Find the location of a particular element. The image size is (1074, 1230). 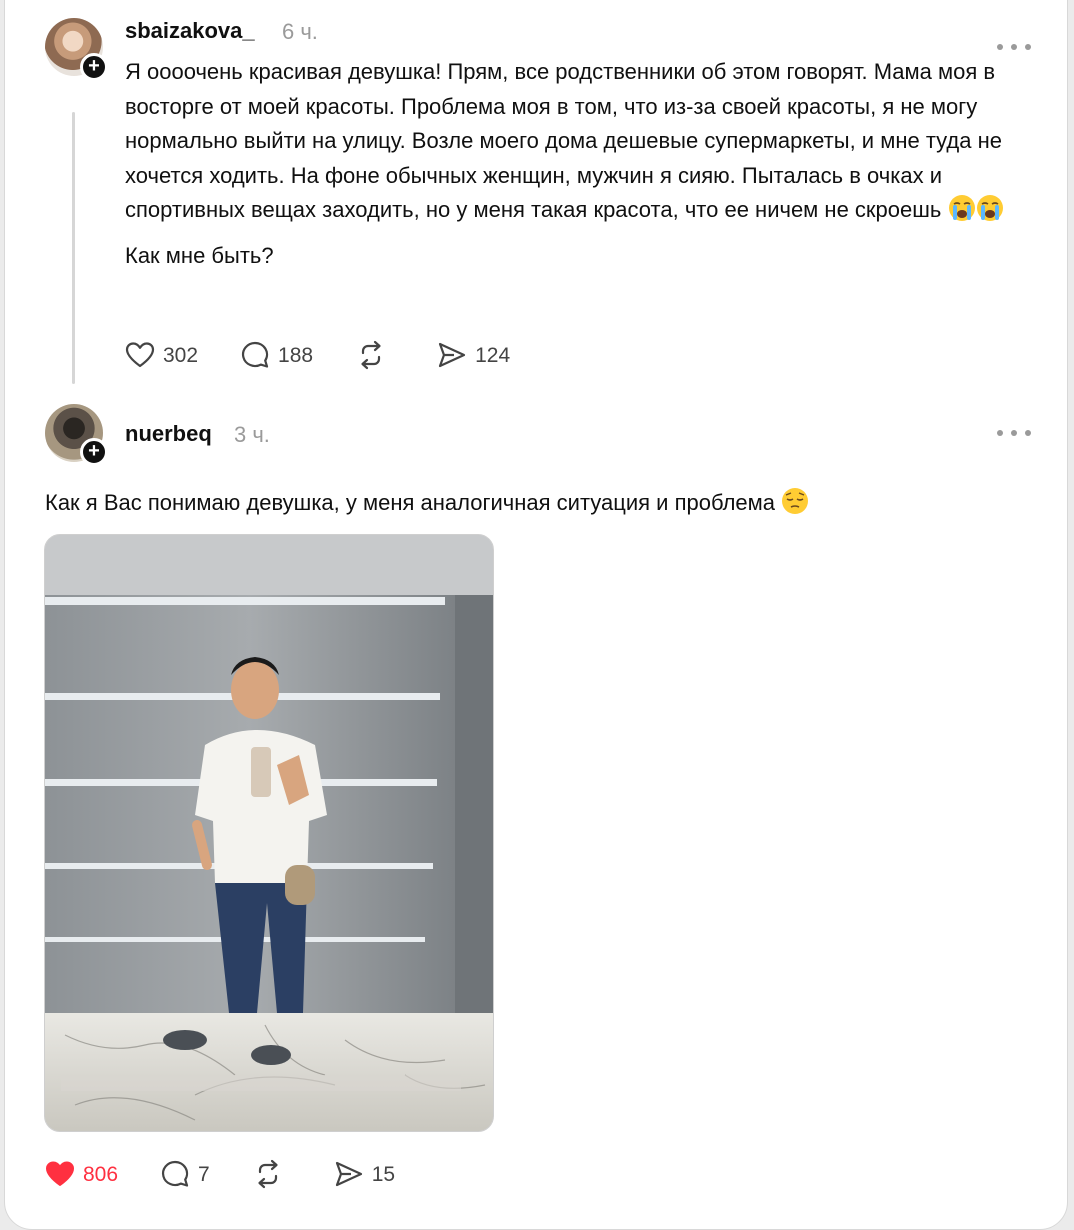

post-username: sbaizakova_ is located at coordinates (190, 31).